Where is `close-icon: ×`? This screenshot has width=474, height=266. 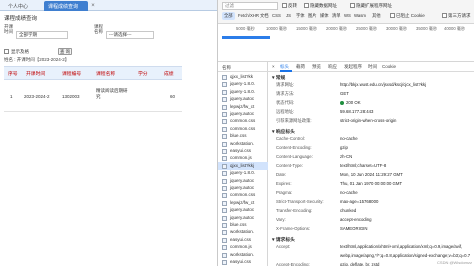
close-icon: × is located at coordinates (93, 6).